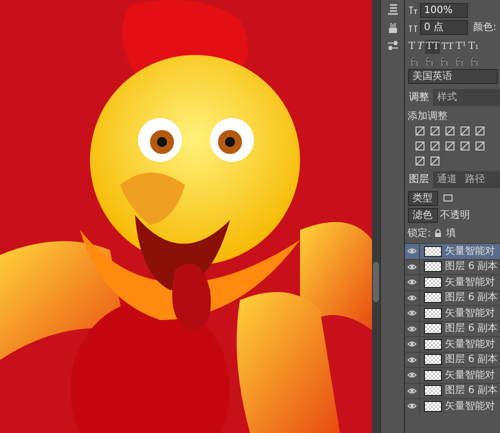 The height and width of the screenshot is (433, 500). I want to click on layer-filter-dropdown: 类型, so click(423, 198).